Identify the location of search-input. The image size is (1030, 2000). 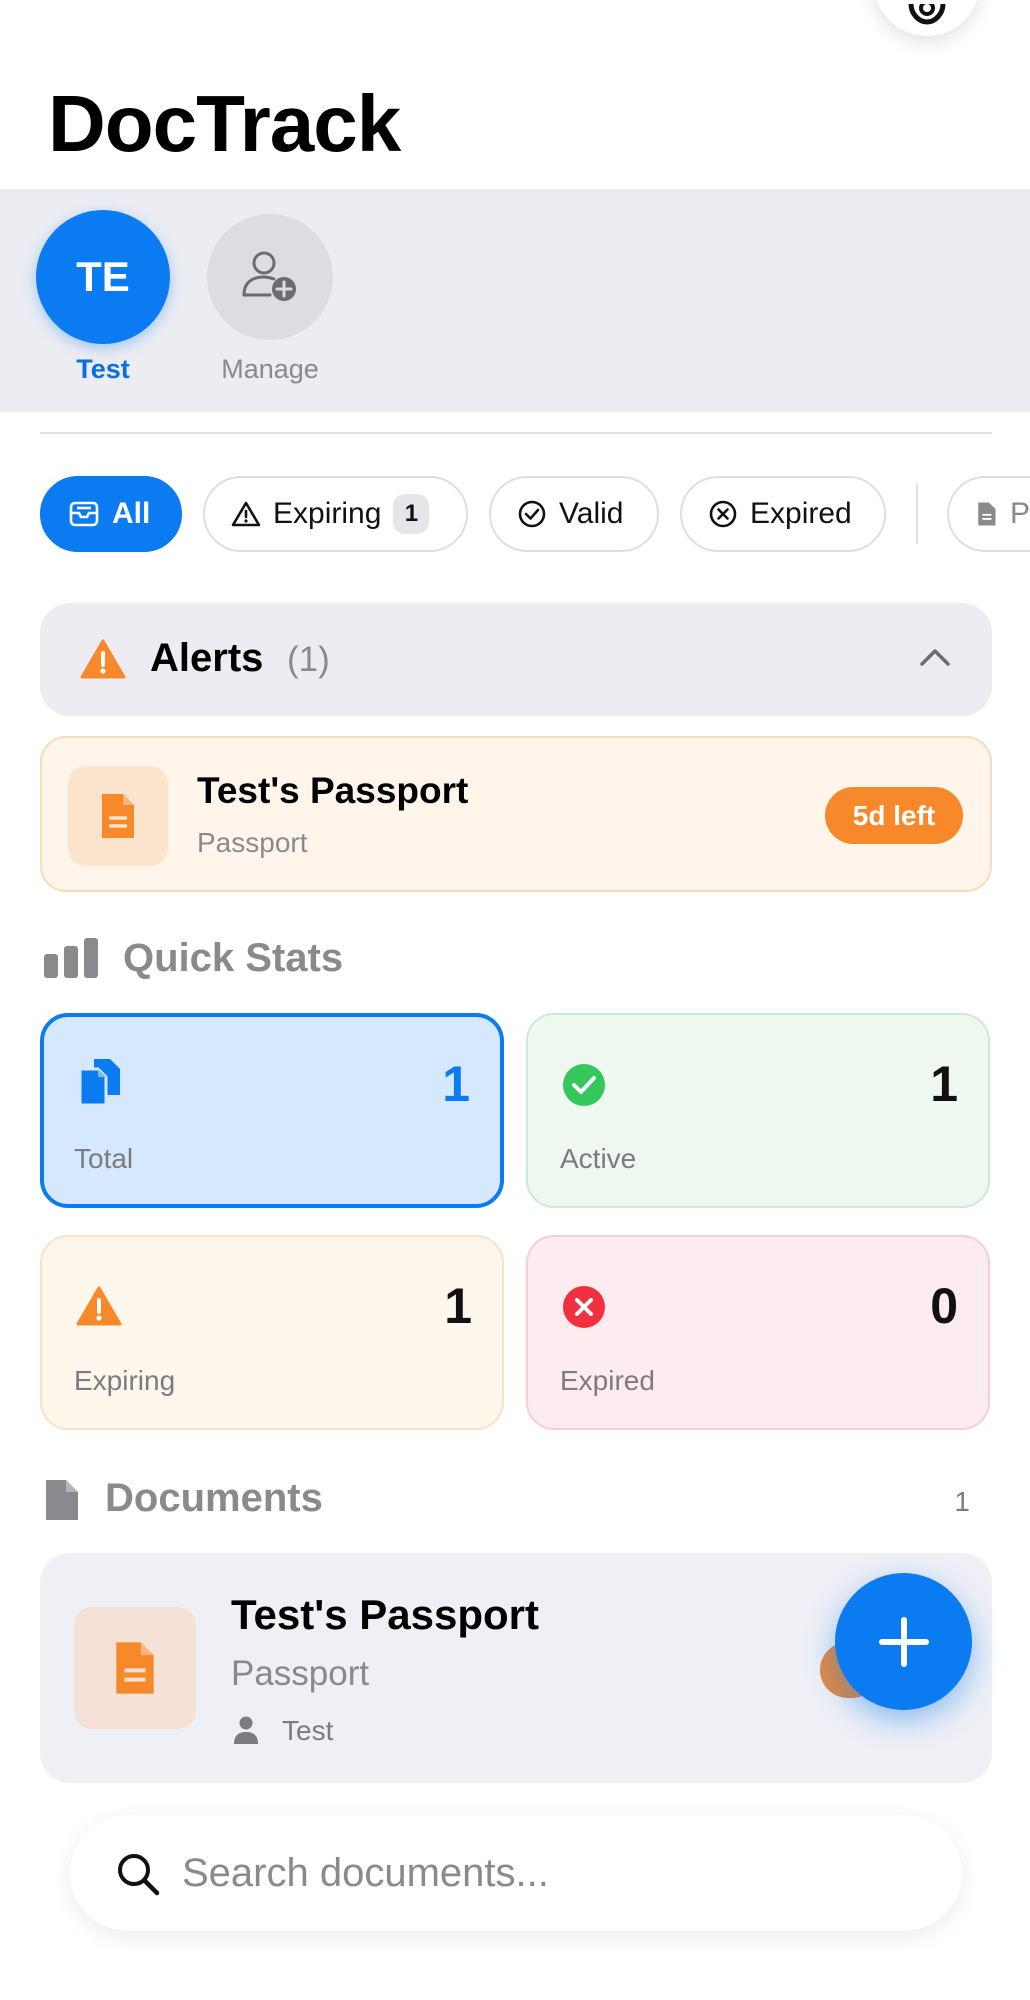
(552, 1873).